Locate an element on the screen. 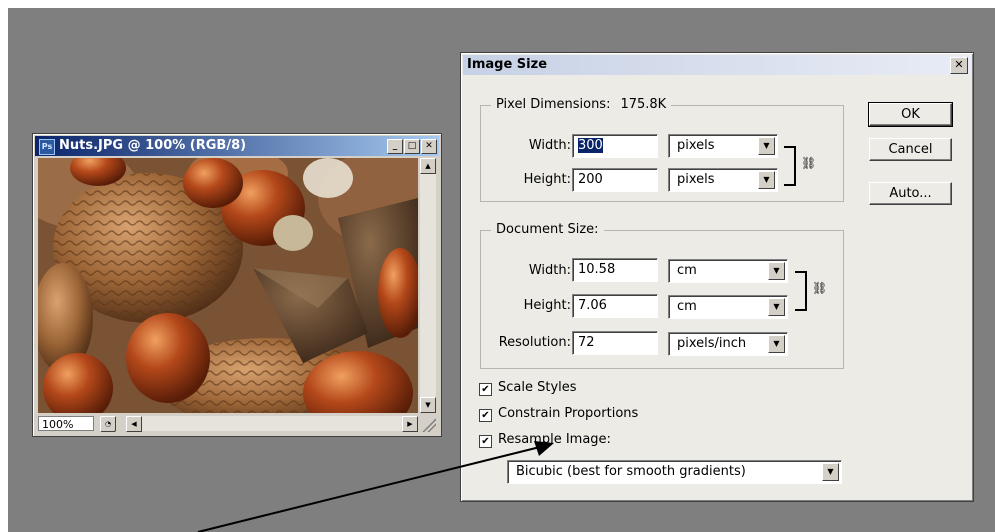 Image resolution: width=995 pixels, height=532 pixels. scroll-down-icon: ▼ is located at coordinates (428, 405).